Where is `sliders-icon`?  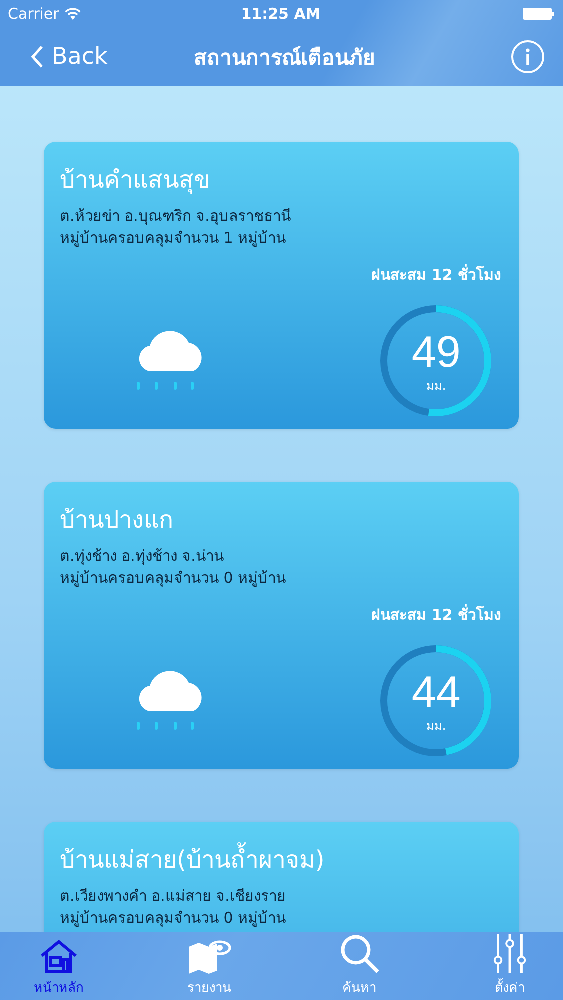 sliders-icon is located at coordinates (509, 953).